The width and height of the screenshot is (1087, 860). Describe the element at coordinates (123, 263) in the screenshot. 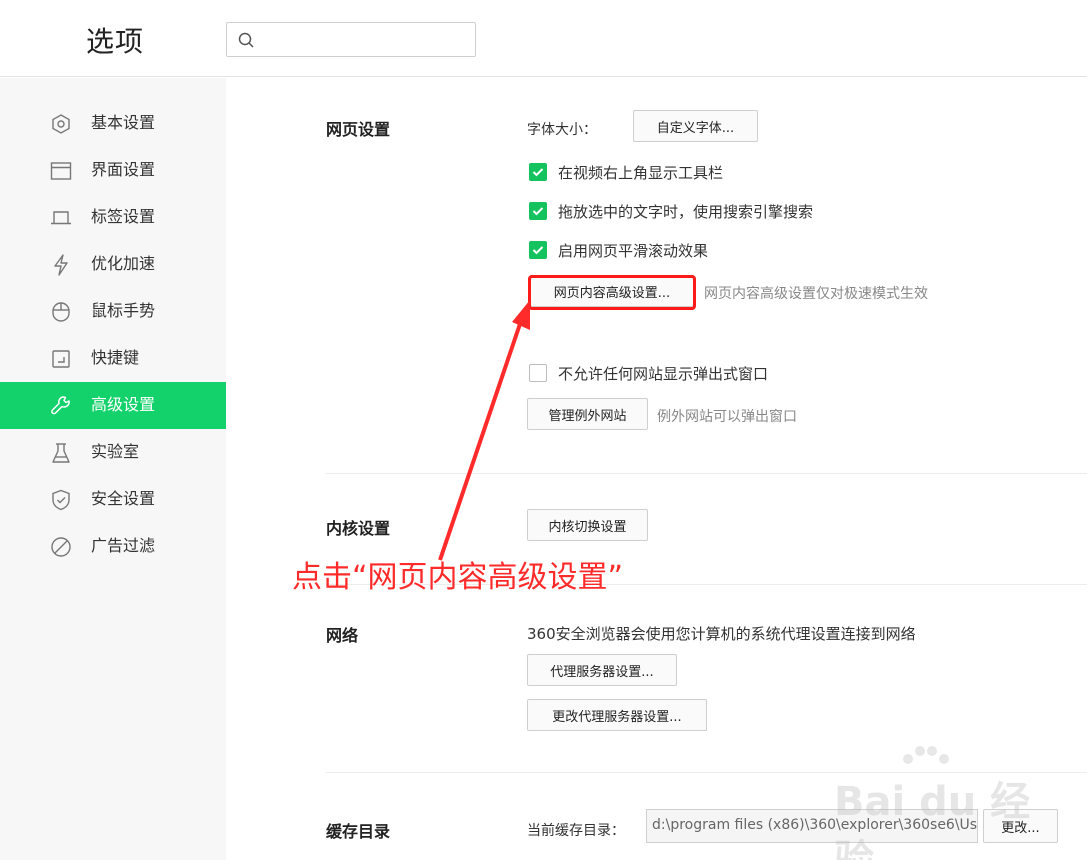

I see `sidebar-item-label: 优化加速` at that location.